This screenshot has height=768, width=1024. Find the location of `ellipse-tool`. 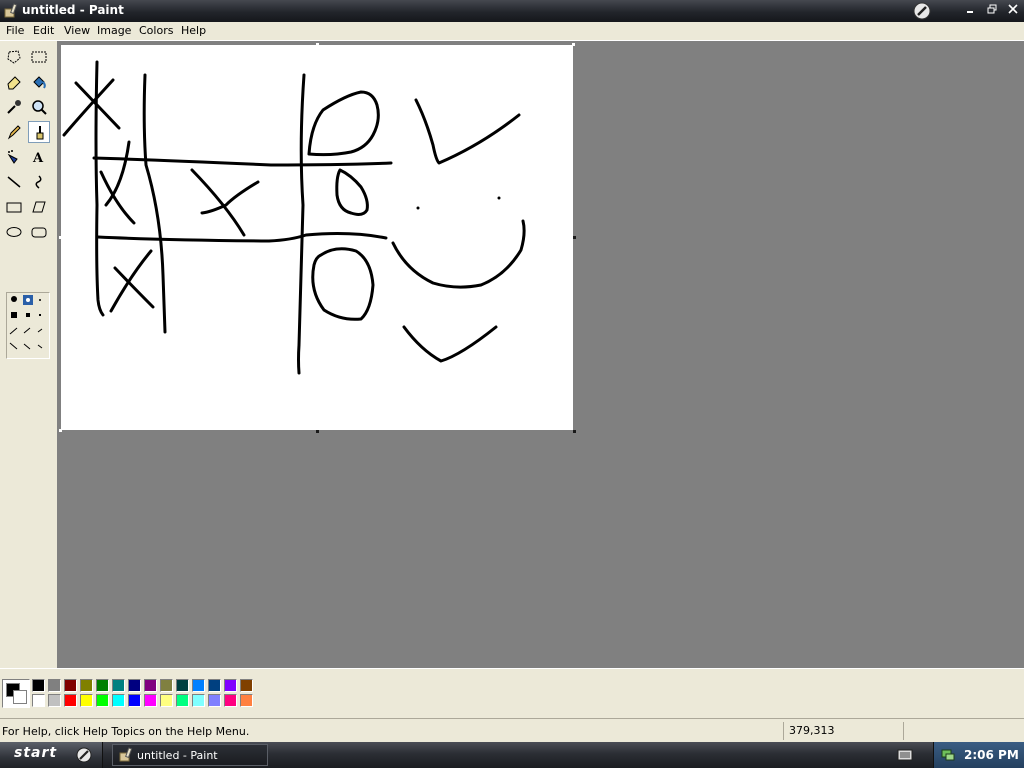

ellipse-tool is located at coordinates (14, 232).